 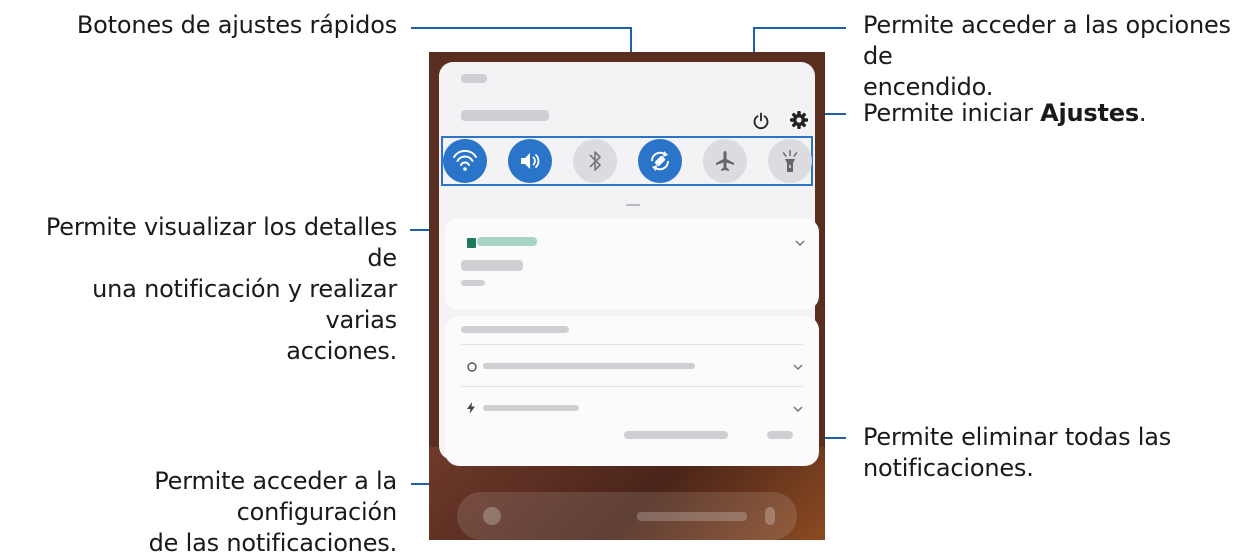 What do you see at coordinates (799, 120) in the screenshot?
I see `gear-icon` at bounding box center [799, 120].